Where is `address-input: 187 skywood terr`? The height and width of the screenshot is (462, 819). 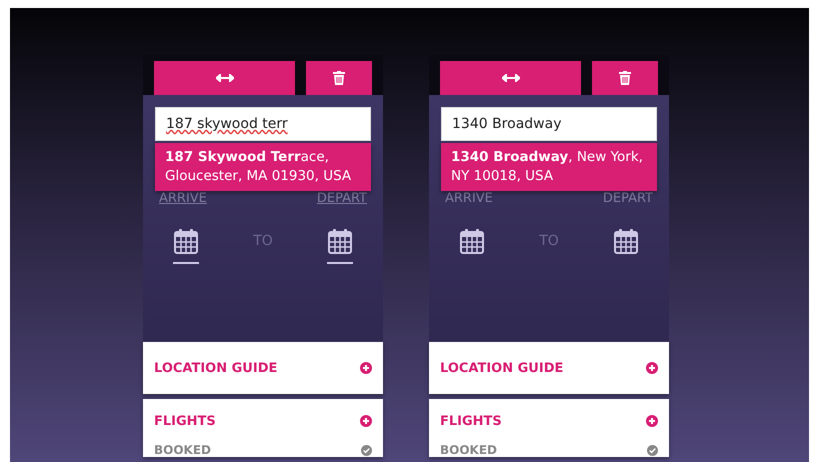
address-input: 187 skywood terr is located at coordinates (263, 124).